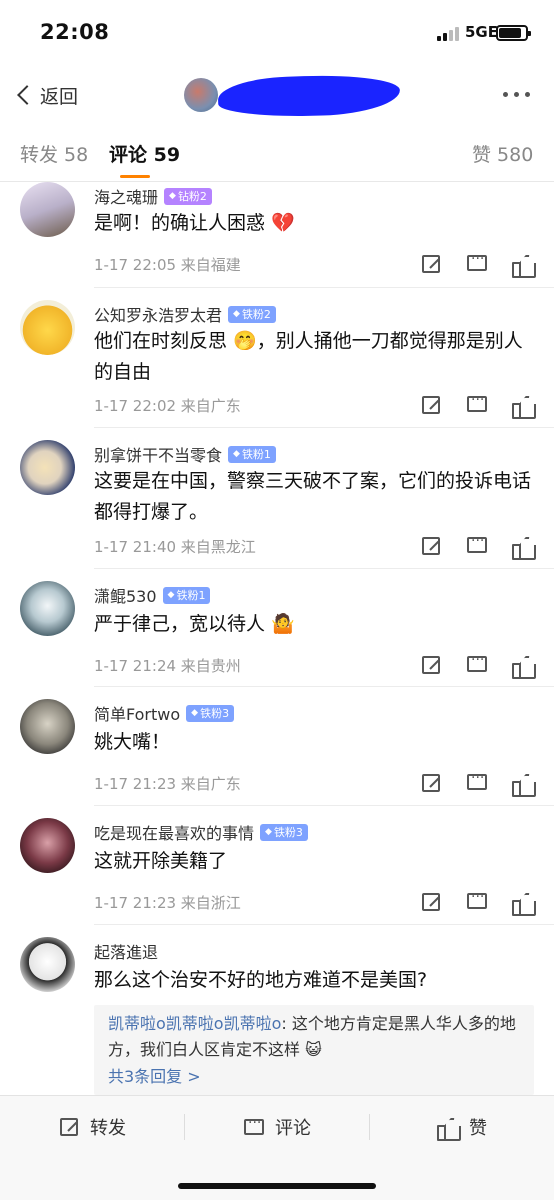 This screenshot has width=554, height=1200. What do you see at coordinates (502, 153) in the screenshot?
I see `tab-likes: 赞 580` at bounding box center [502, 153].